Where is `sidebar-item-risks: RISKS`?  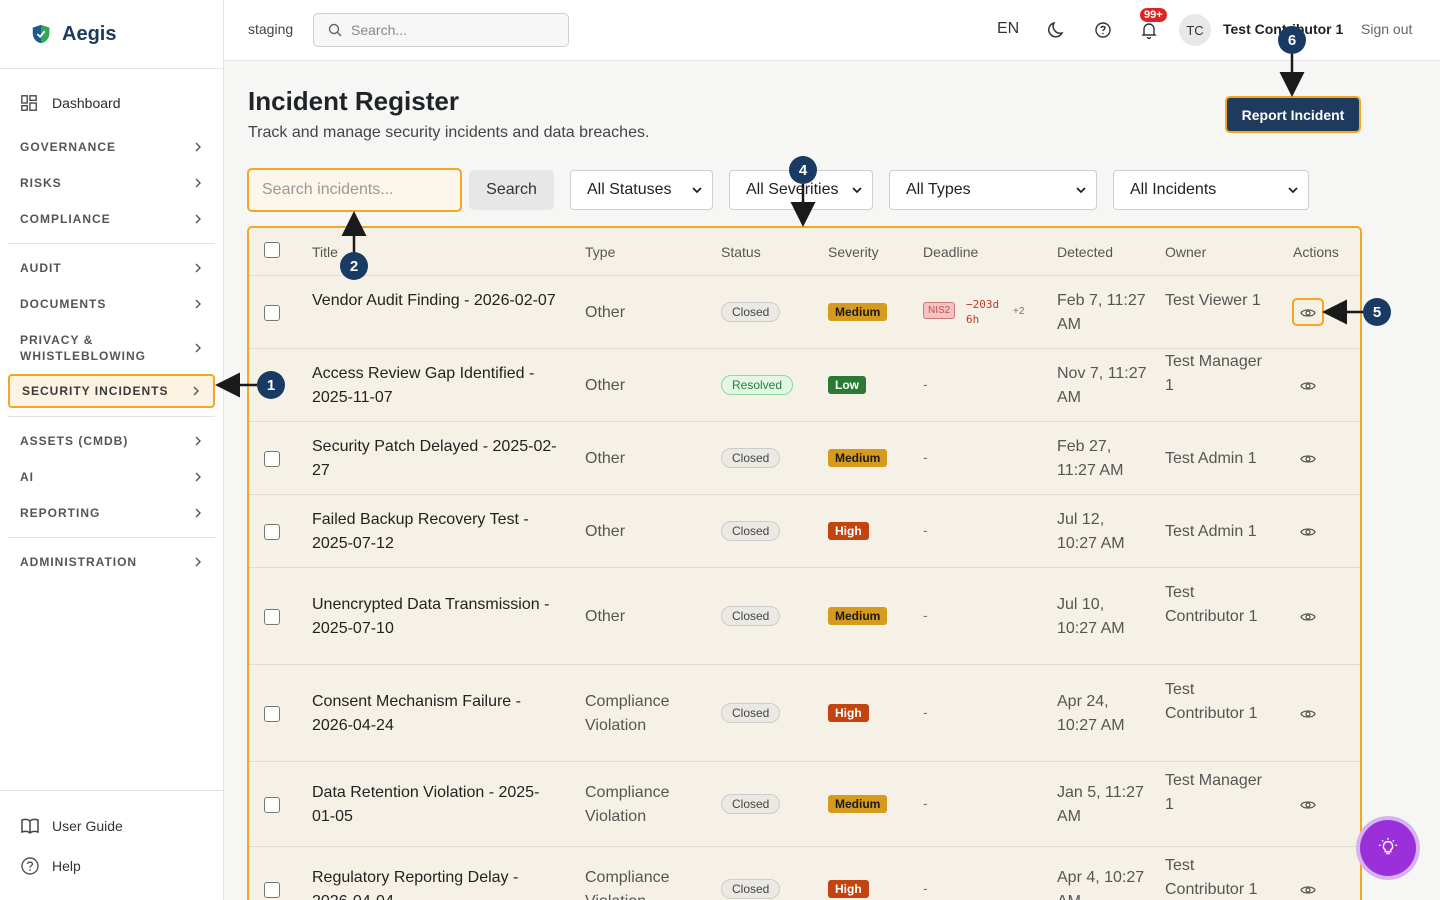
sidebar-item-risks: RISKS is located at coordinates (111, 183).